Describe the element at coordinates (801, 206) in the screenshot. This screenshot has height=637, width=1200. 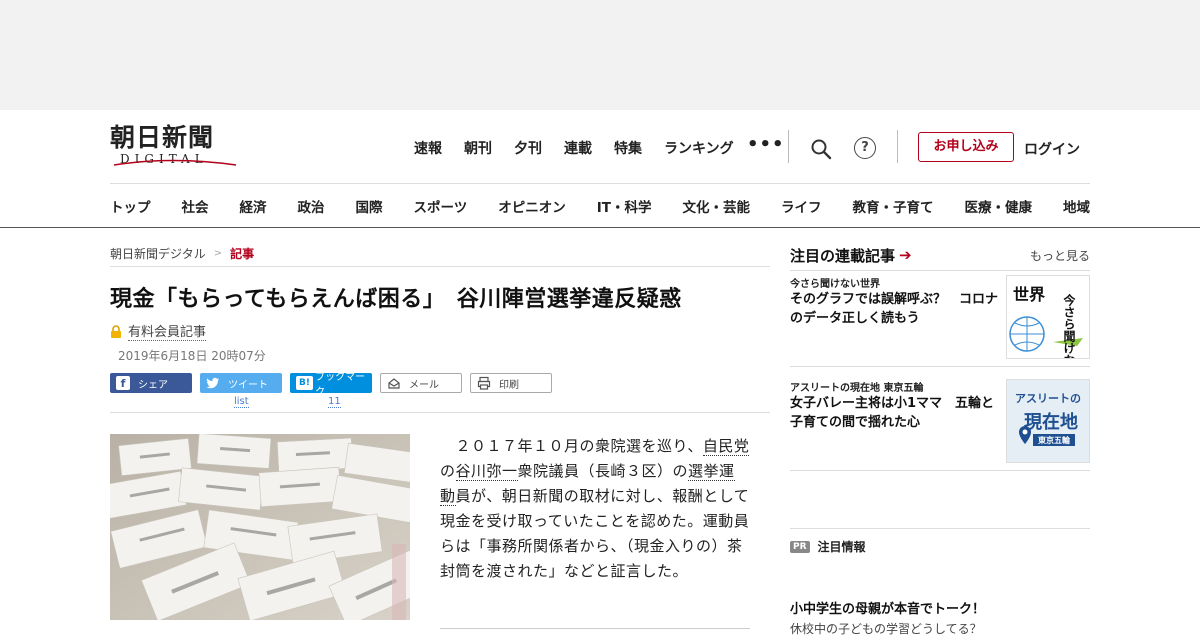
I see `category-life: ライフ` at that location.